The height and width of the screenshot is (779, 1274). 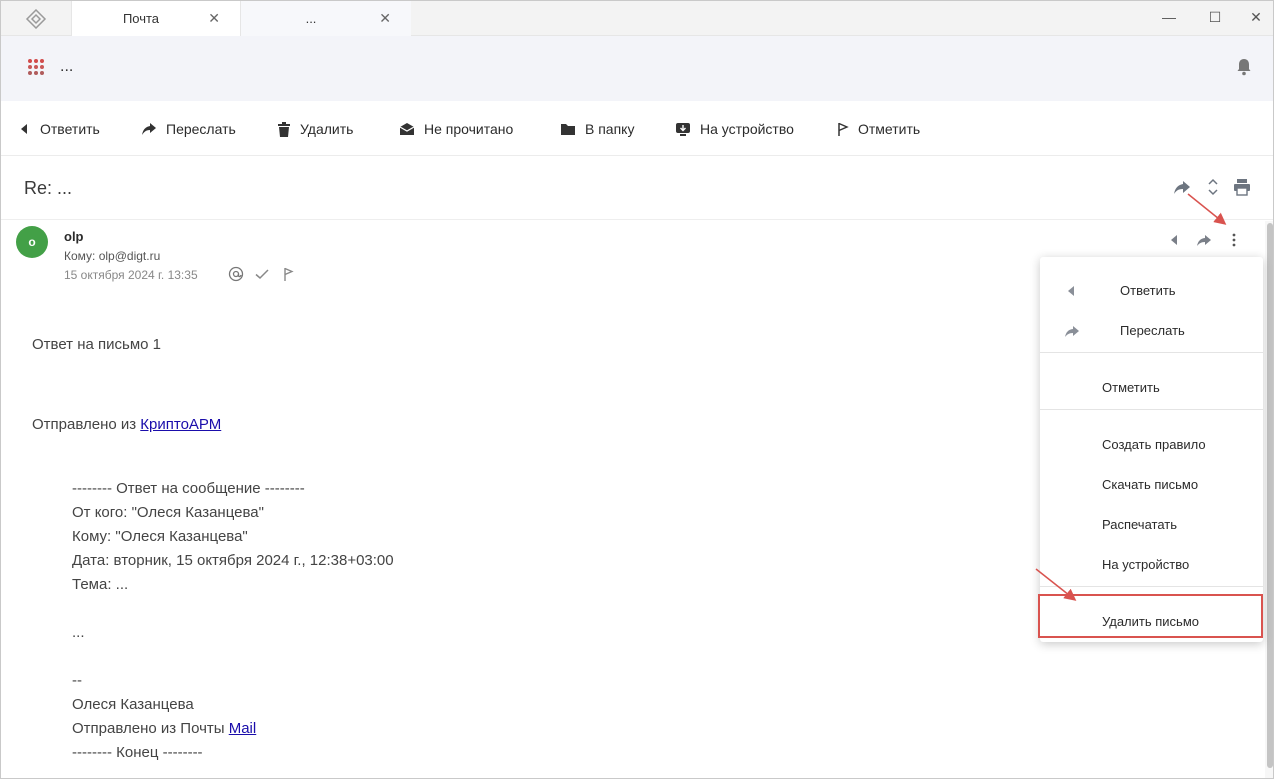 I want to click on scrollbar-thumb, so click(x=1270, y=495).